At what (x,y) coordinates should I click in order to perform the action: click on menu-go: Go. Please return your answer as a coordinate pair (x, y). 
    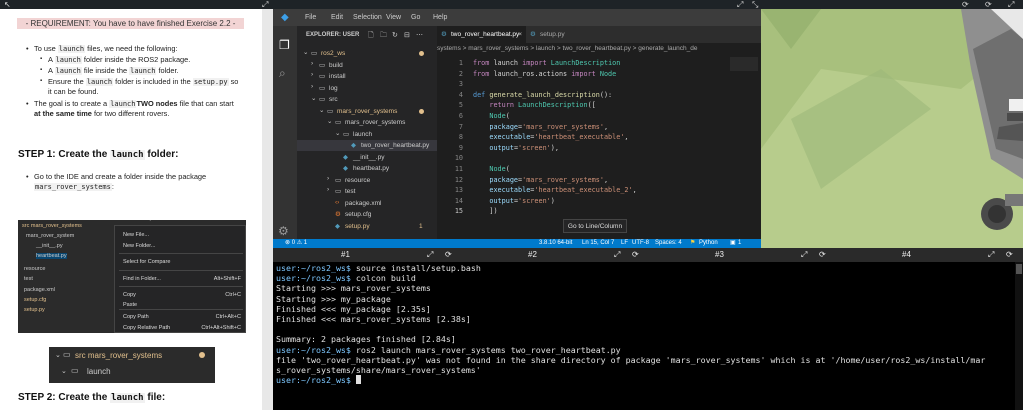
    Looking at the image, I should click on (415, 17).